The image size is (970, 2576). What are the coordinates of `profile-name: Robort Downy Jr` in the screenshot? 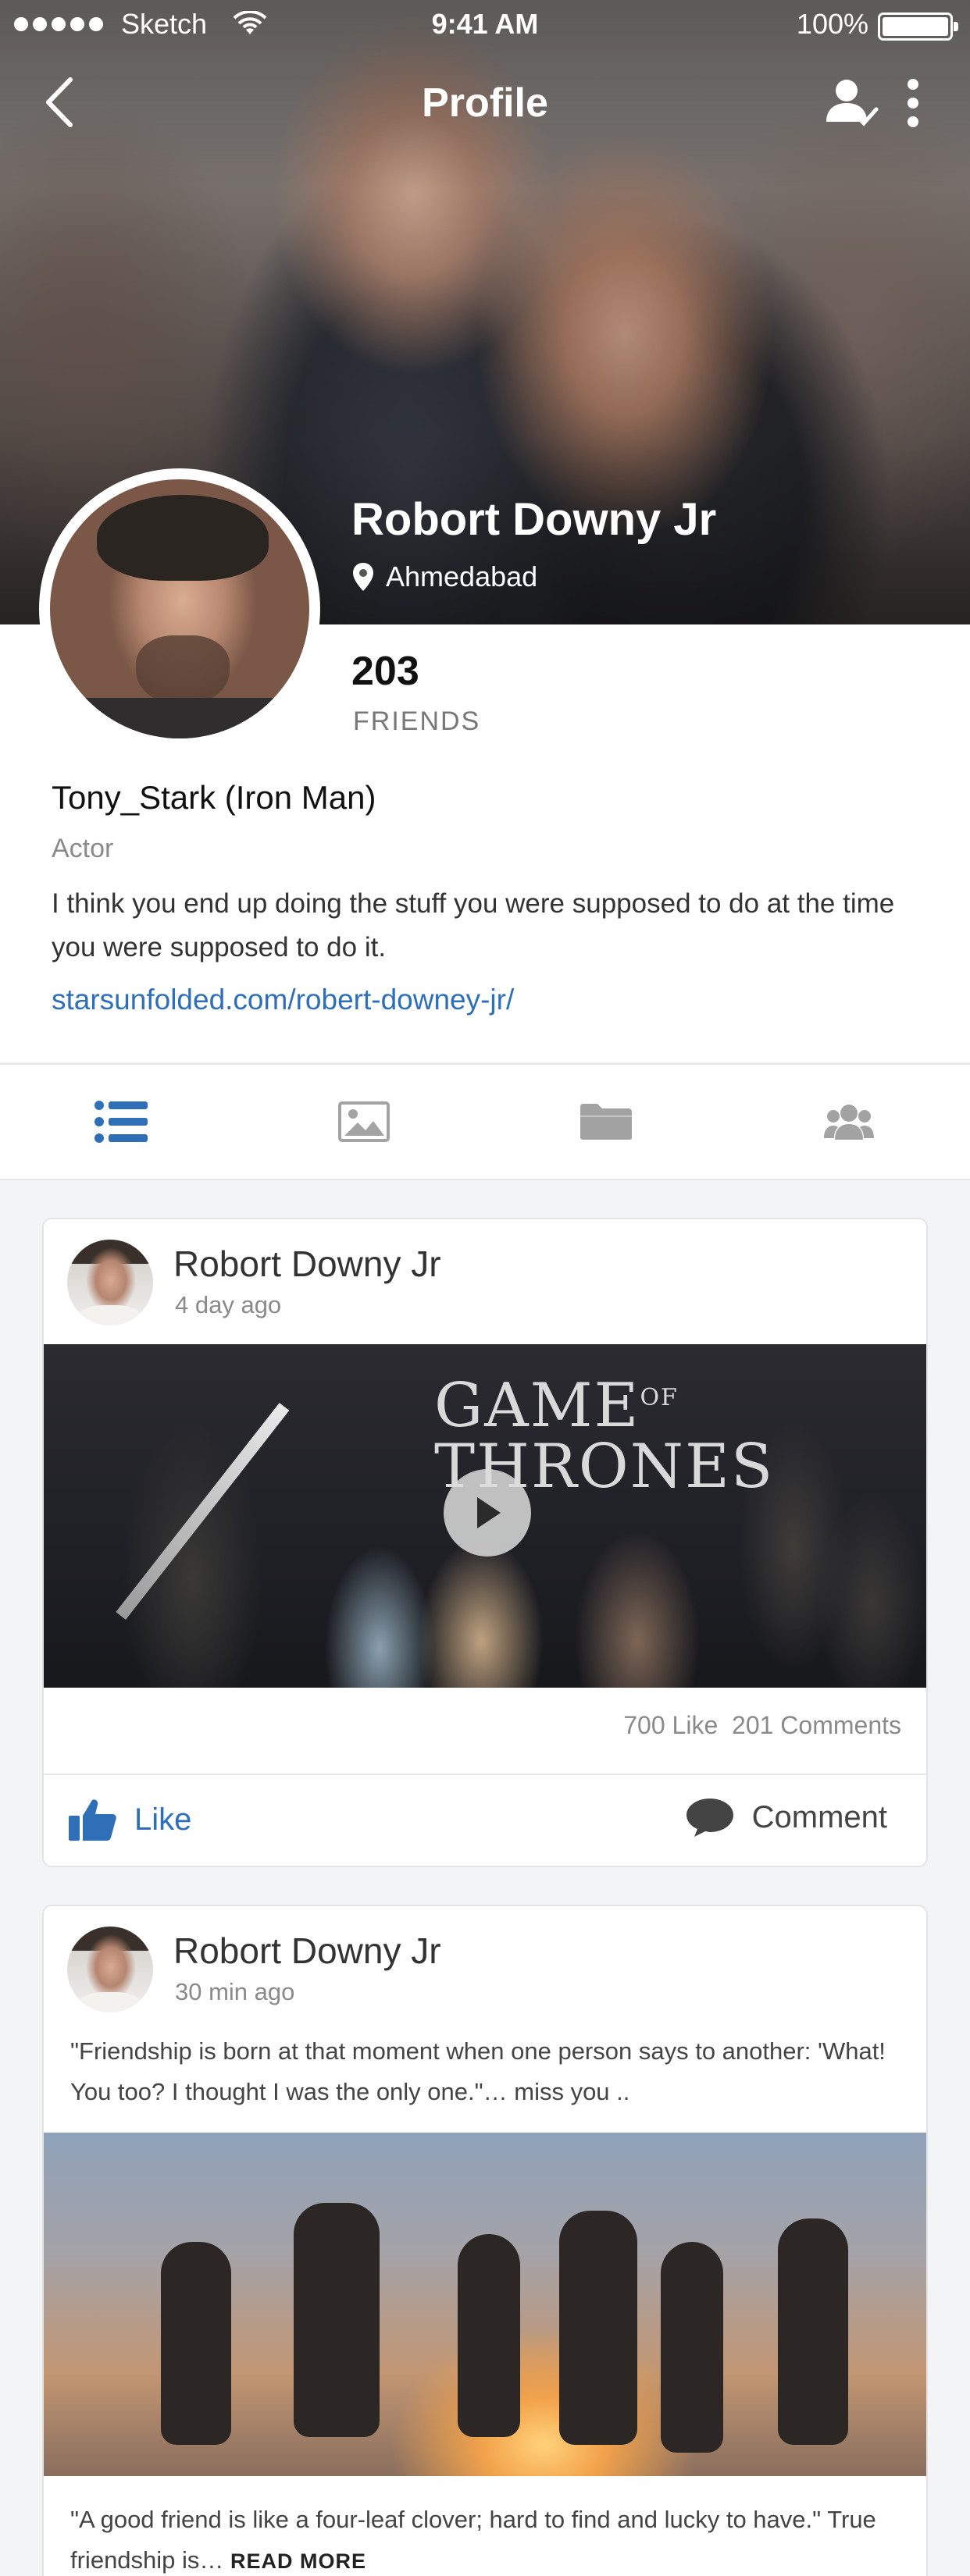 It's located at (534, 519).